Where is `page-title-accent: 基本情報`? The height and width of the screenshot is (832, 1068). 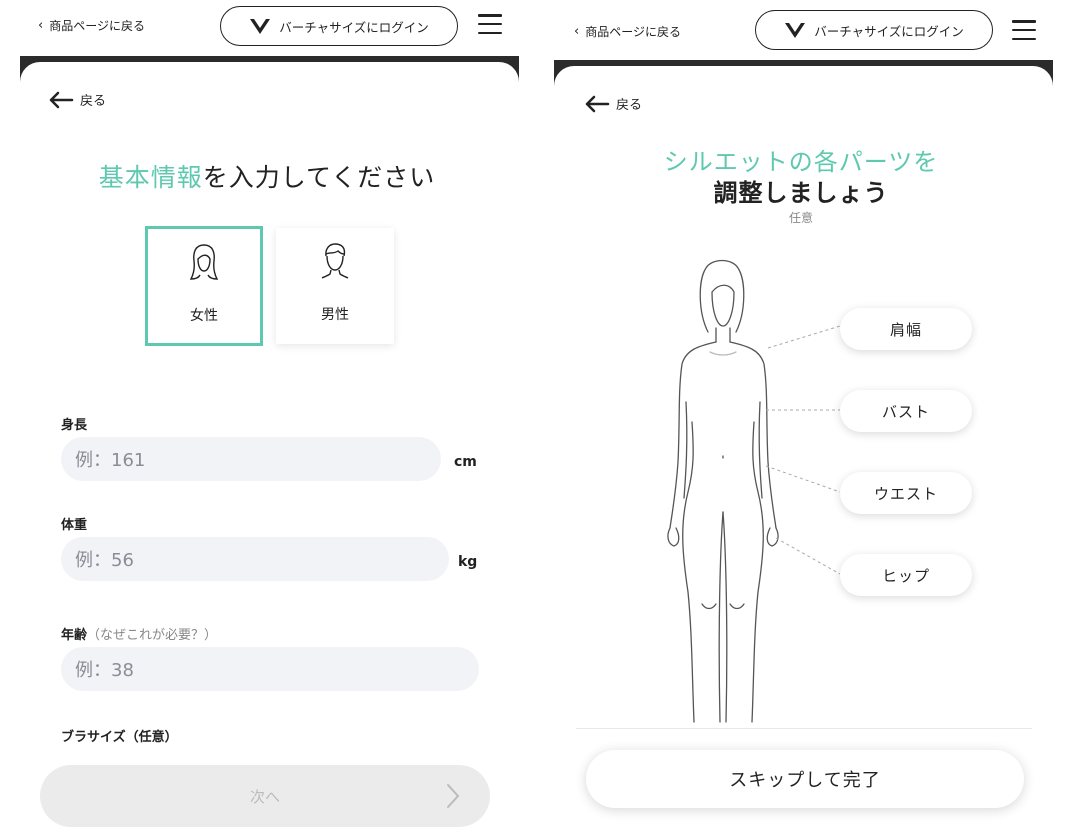 page-title-accent: 基本情報 is located at coordinates (150, 177).